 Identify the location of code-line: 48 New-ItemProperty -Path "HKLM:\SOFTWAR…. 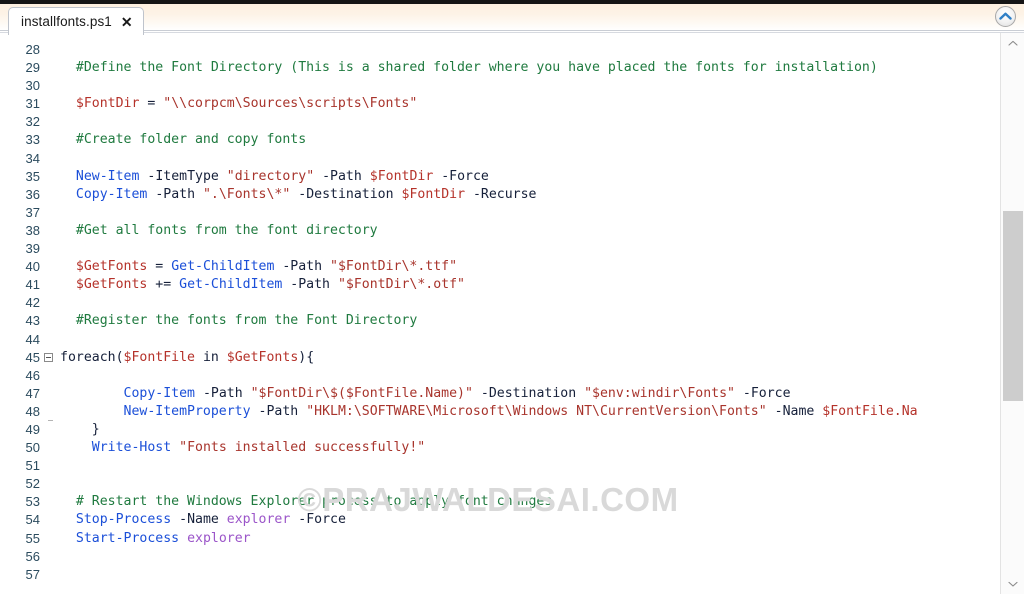
(500, 412).